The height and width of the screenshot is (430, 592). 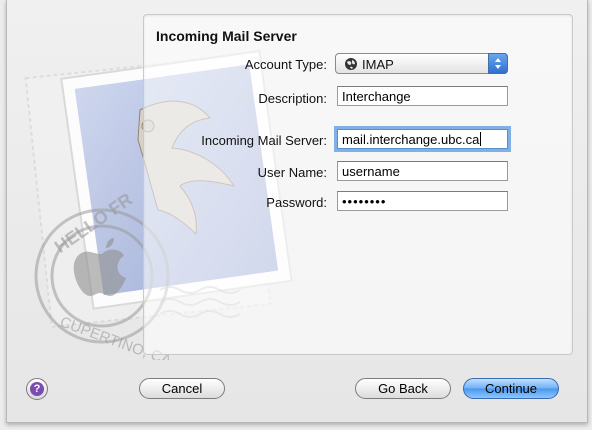 What do you see at coordinates (498, 63) in the screenshot?
I see `select-arrows-icon` at bounding box center [498, 63].